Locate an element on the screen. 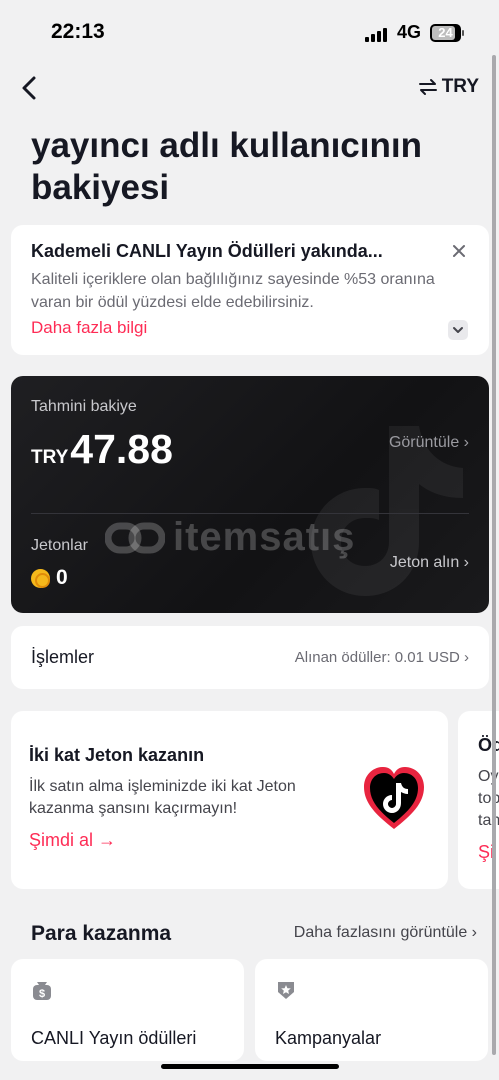 Image resolution: width=499 pixels, height=1080 pixels. network-label: 4G is located at coordinates (409, 32).